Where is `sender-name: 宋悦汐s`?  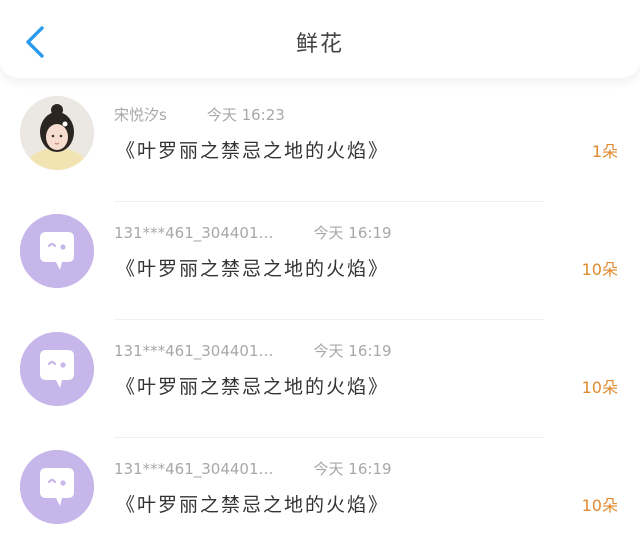
sender-name: 宋悦汐s is located at coordinates (140, 115).